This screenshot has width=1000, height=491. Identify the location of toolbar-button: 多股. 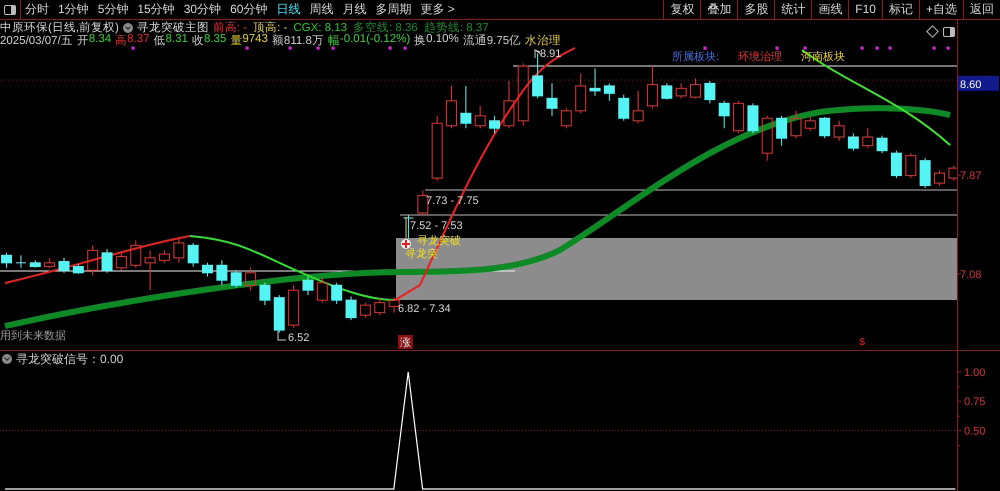
(755, 9).